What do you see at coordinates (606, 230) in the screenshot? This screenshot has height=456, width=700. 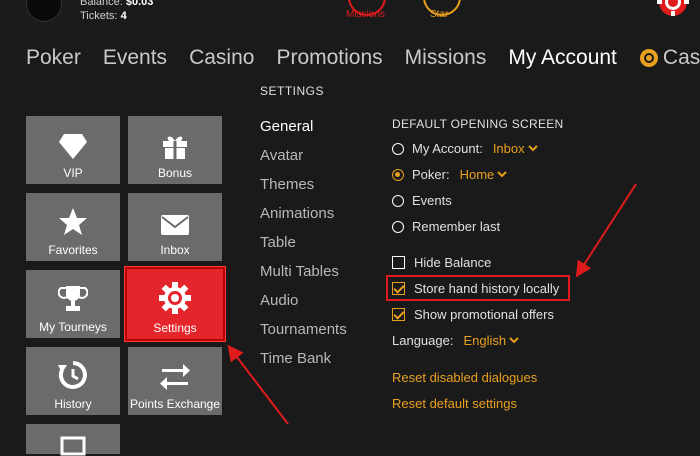 I see `arrow-to-store-hand-history` at bounding box center [606, 230].